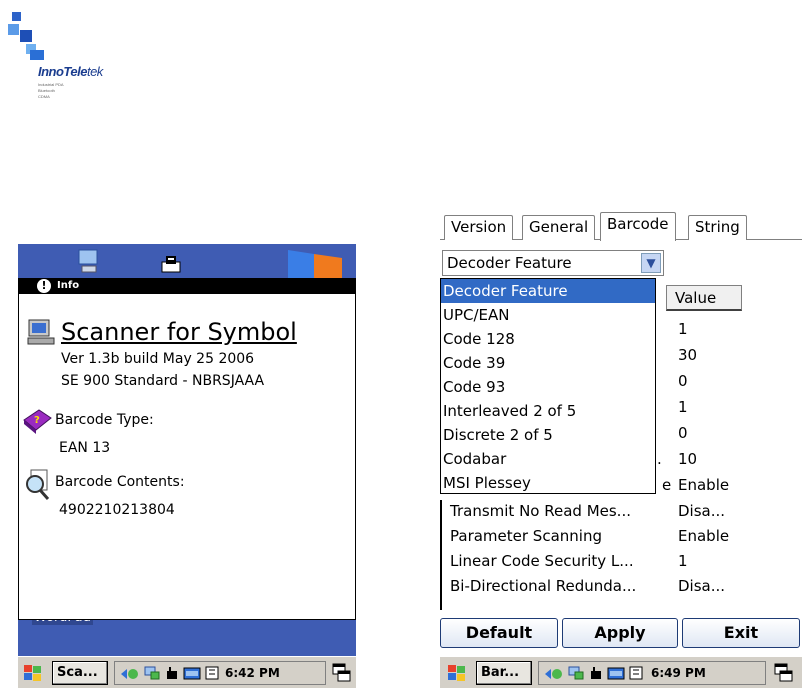 Image resolution: width=802 pixels, height=689 pixels. What do you see at coordinates (38, 485) in the screenshot?
I see `magnifier-document-icon` at bounding box center [38, 485].